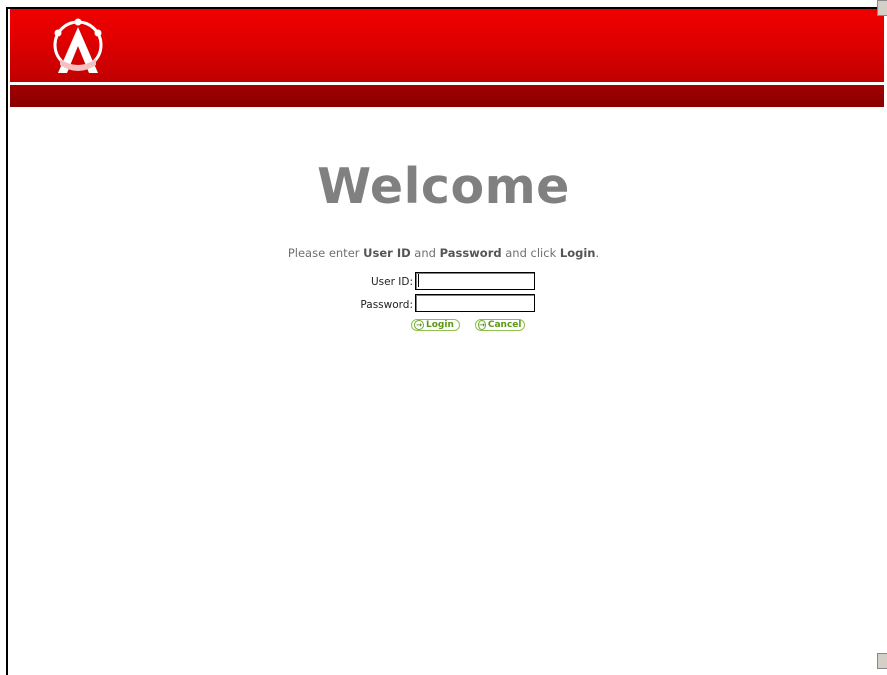  Describe the element at coordinates (475, 303) in the screenshot. I see `password-input` at that location.